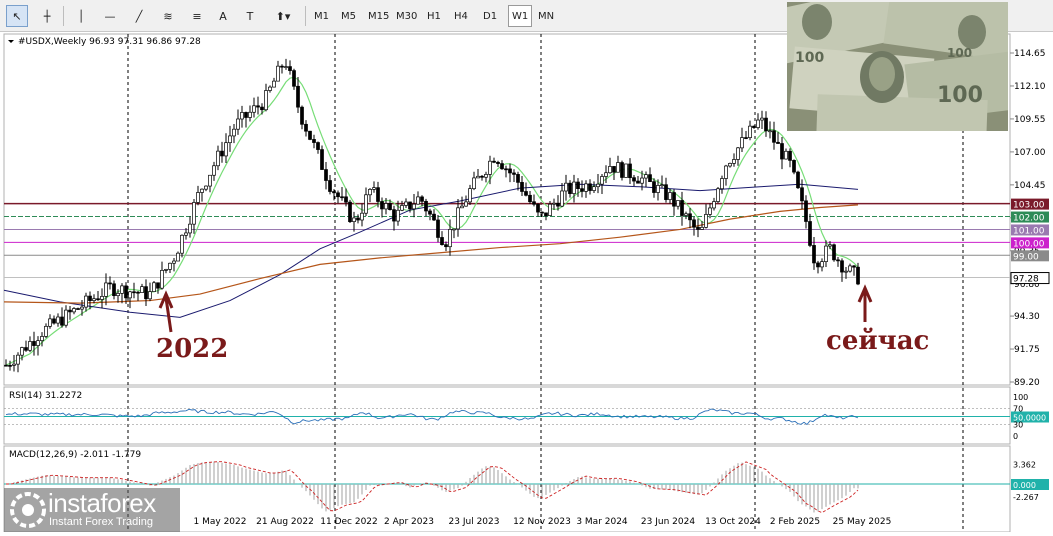  I want to click on instaforex-logo: instaforex Instant Forex Trading, so click(92, 510).